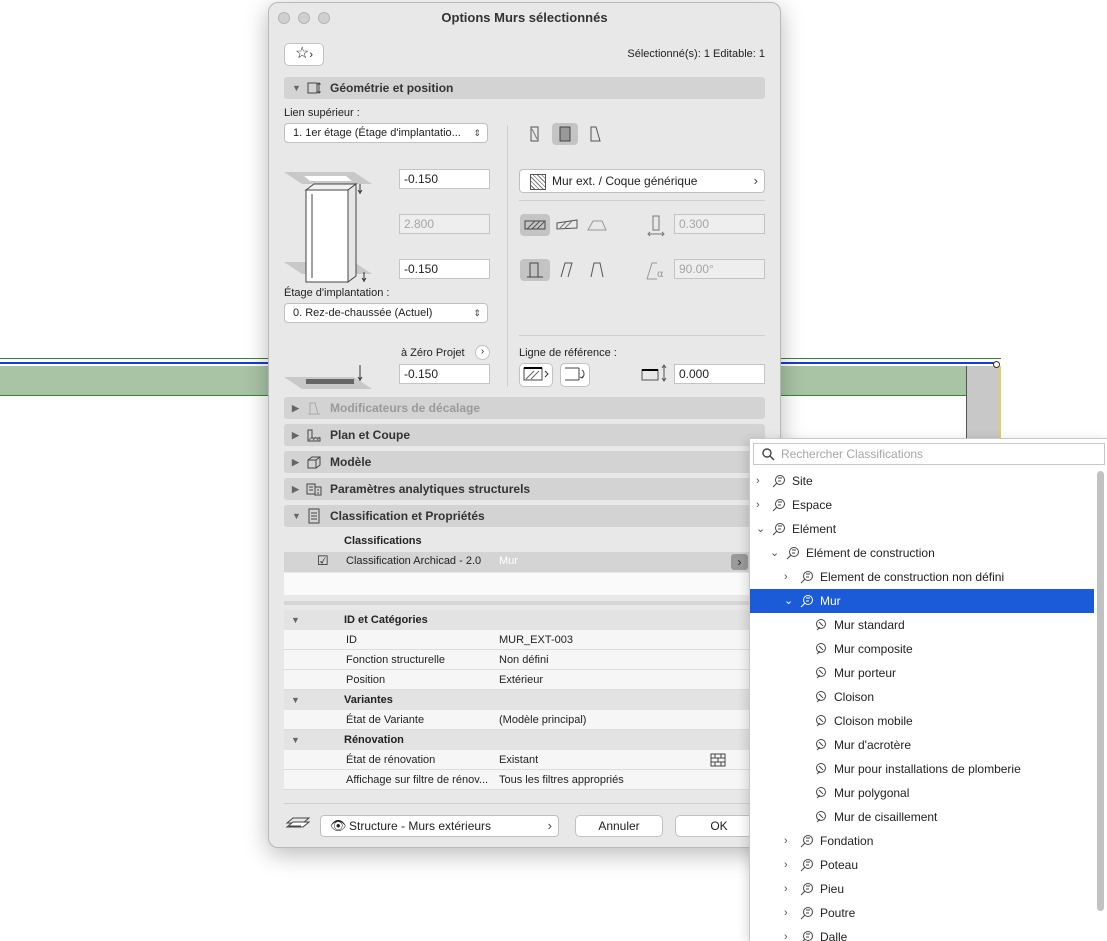 This screenshot has width=1107, height=941. Describe the element at coordinates (567, 225) in the screenshot. I see `wall-structure-composite-button` at that location.